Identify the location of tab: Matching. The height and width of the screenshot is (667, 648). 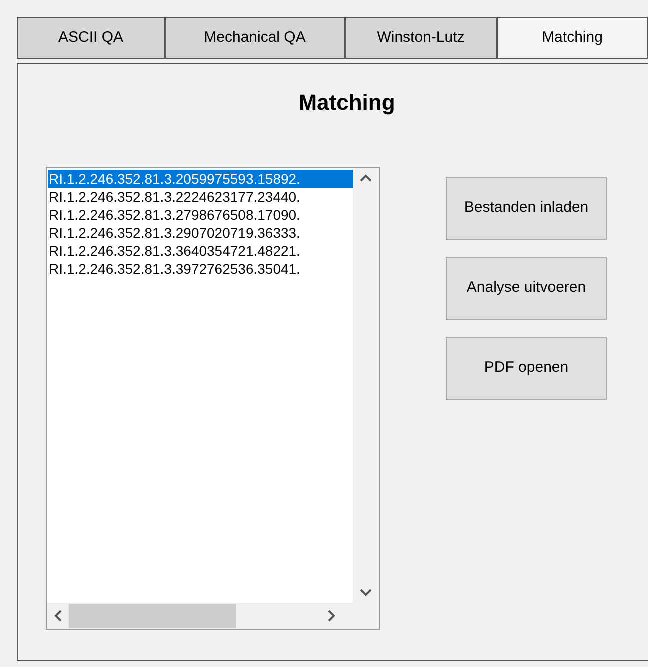
(572, 38).